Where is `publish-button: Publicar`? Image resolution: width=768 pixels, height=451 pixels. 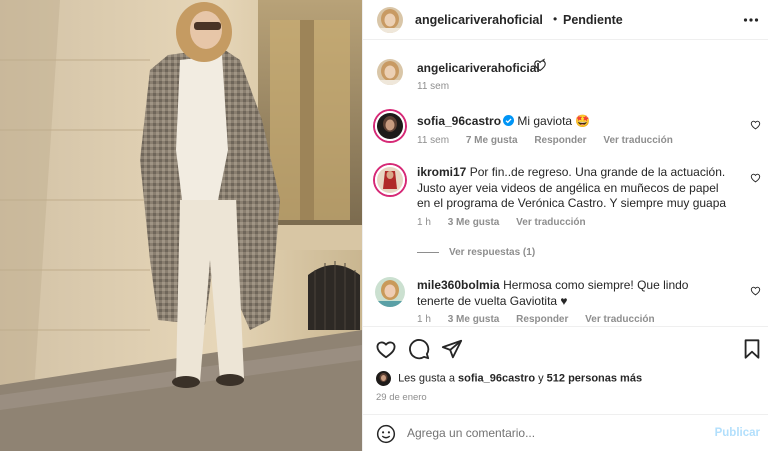
publish-button: Publicar is located at coordinates (737, 433).